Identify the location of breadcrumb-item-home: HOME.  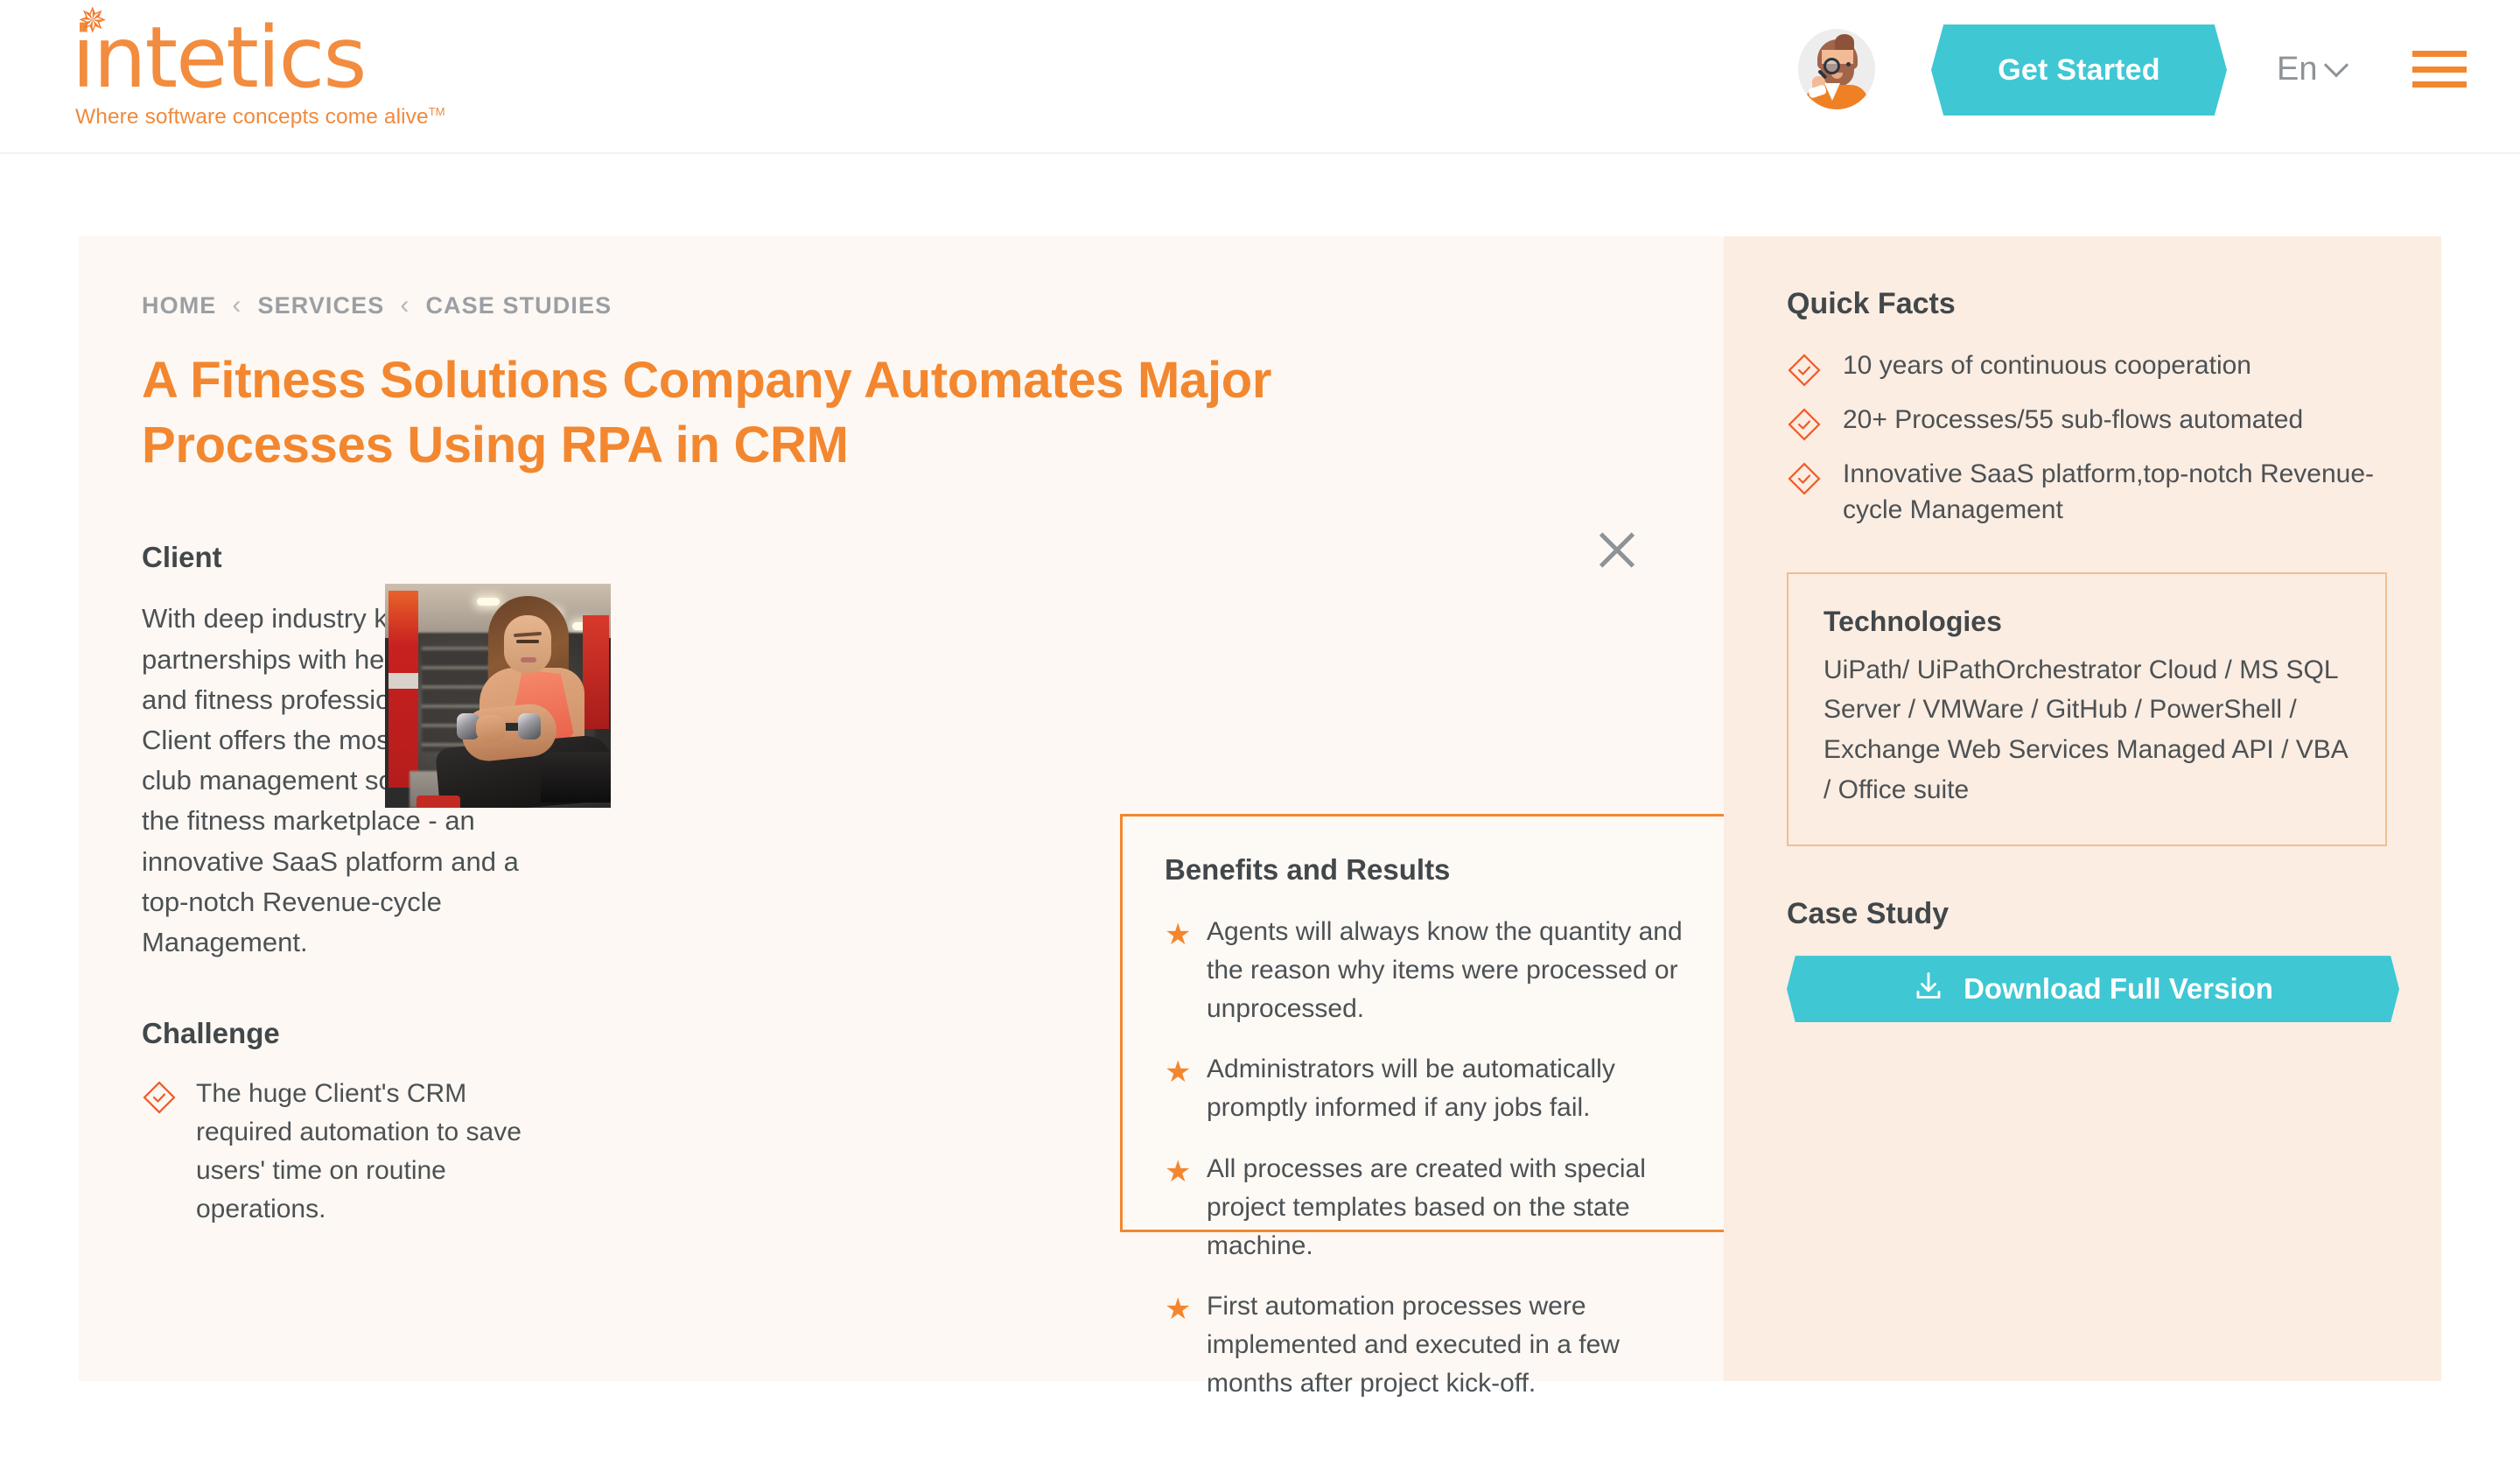
(179, 305).